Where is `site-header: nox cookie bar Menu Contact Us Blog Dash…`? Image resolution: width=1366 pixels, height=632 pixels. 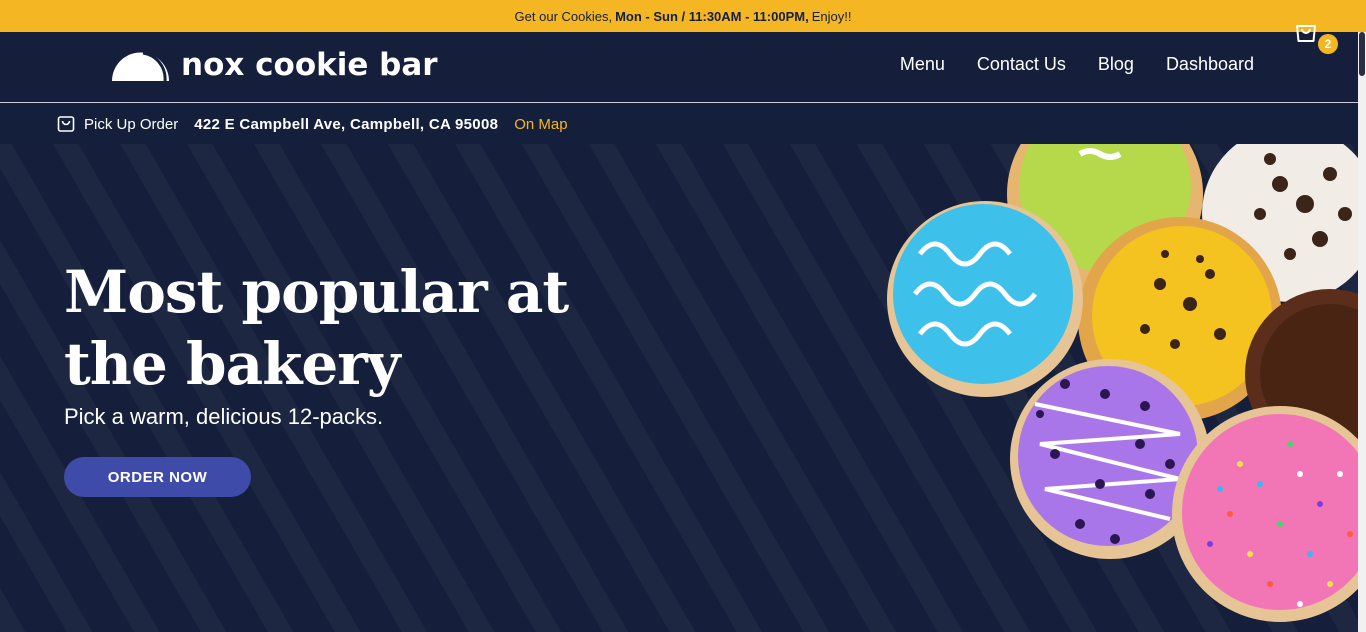 site-header: nox cookie bar Menu Contact Us Blog Dash… is located at coordinates (679, 67).